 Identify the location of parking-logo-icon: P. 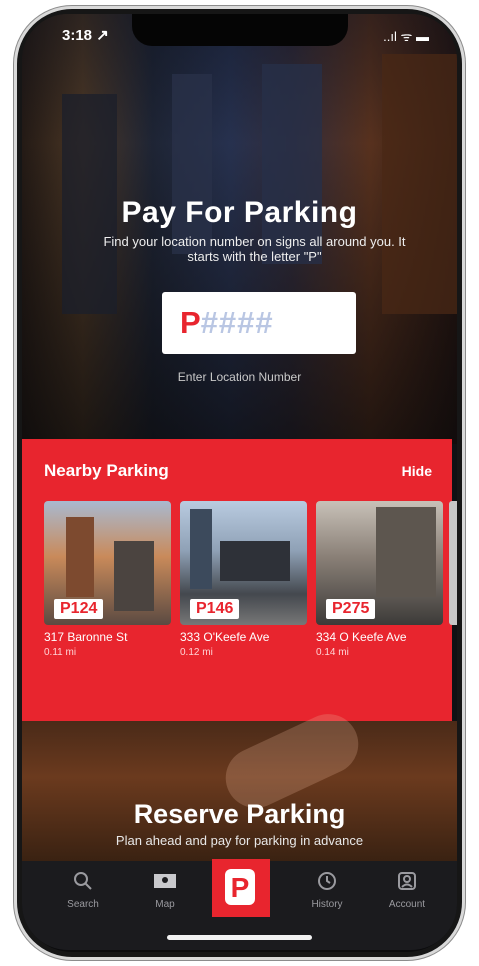
(240, 887).